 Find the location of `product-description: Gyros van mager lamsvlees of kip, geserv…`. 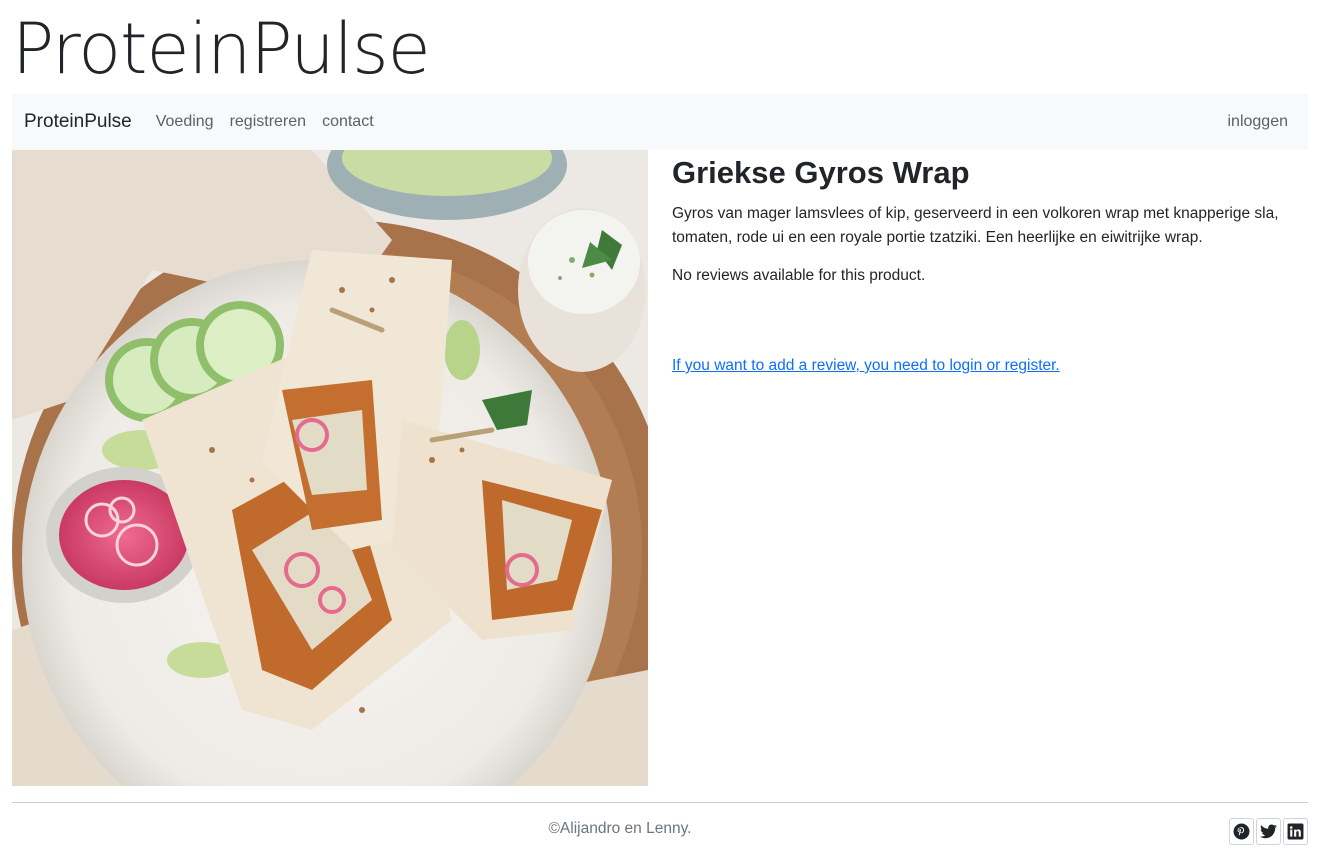

product-description: Gyros van mager lamsvlees of kip, geserv… is located at coordinates (975, 225).